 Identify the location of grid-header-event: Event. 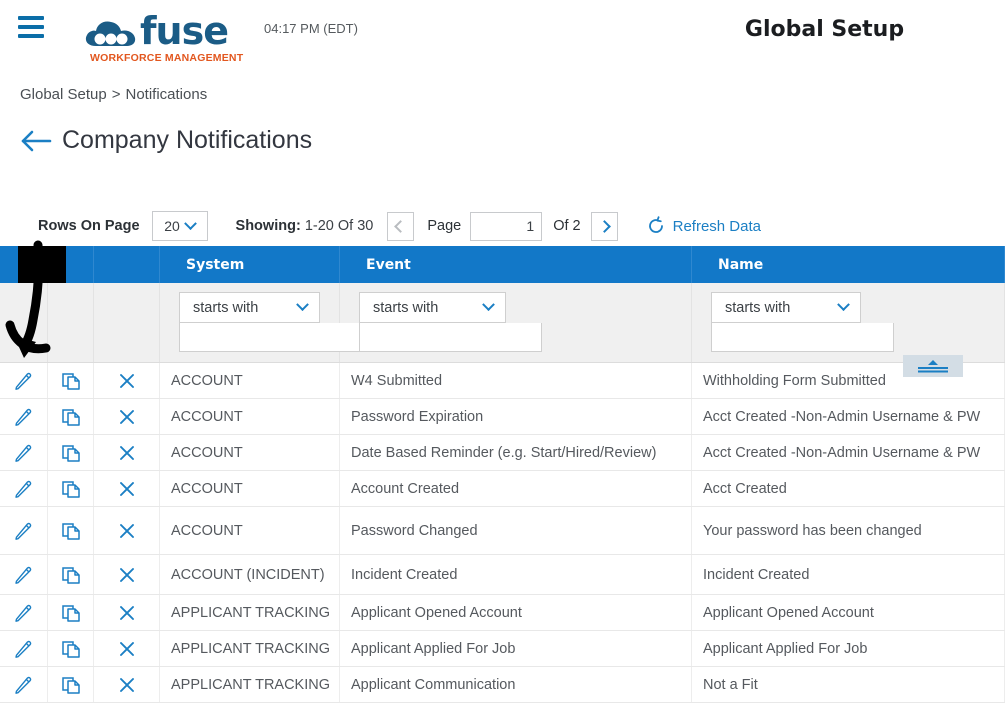
(516, 264).